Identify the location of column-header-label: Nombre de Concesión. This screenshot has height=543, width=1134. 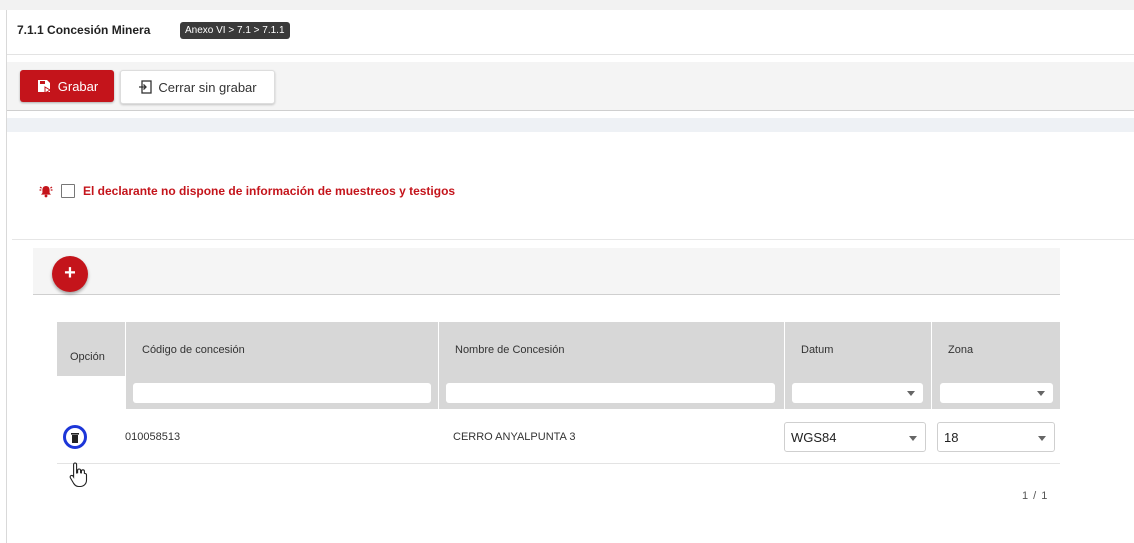
(510, 350).